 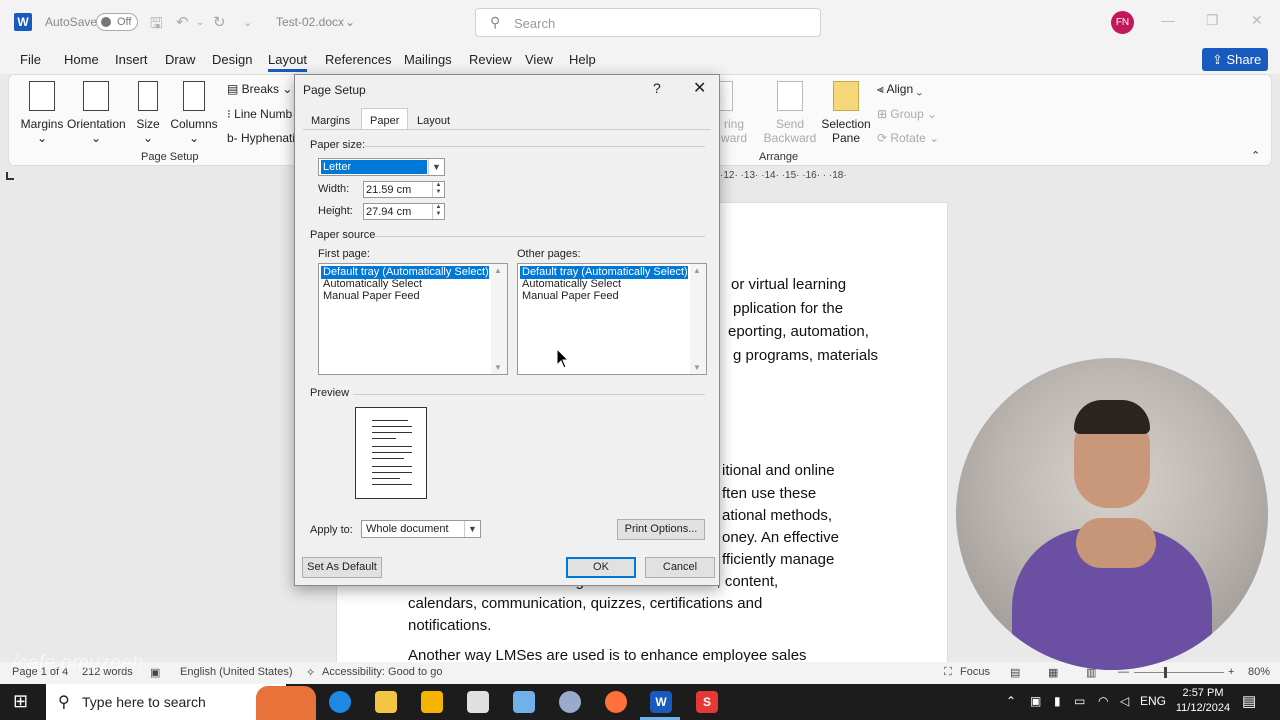 What do you see at coordinates (131, 59) in the screenshot?
I see `tab-insert: Insert` at bounding box center [131, 59].